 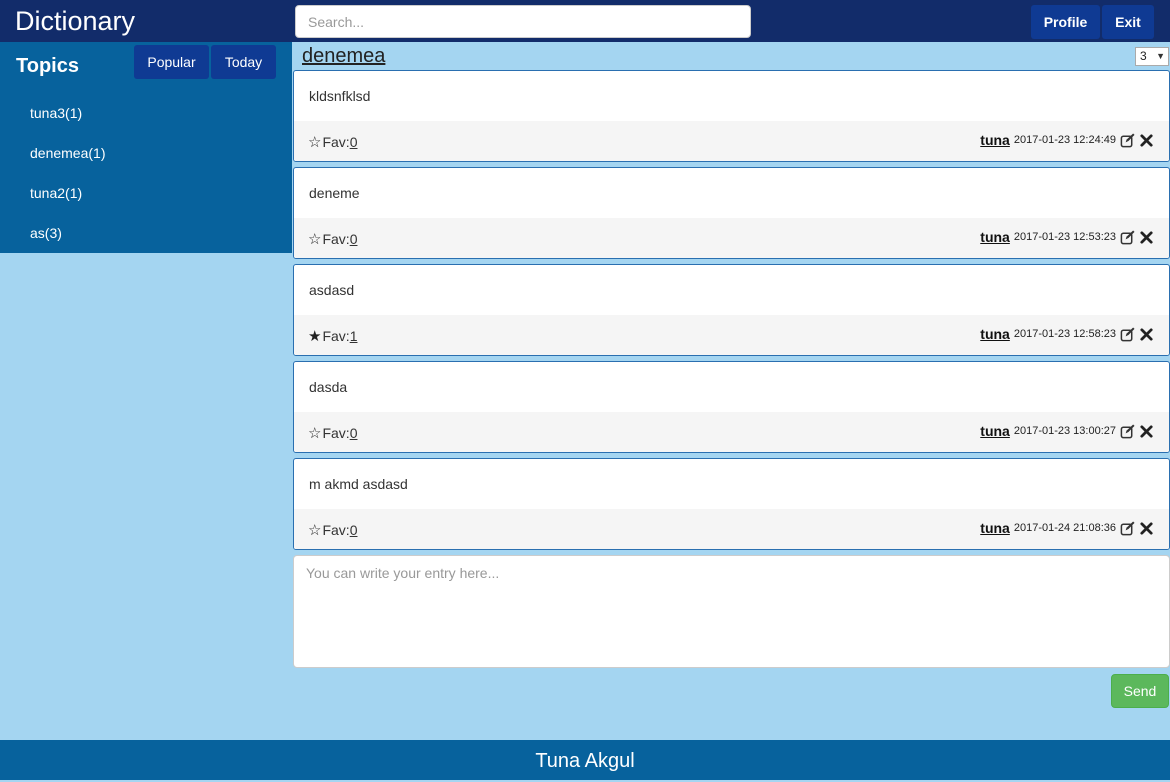 What do you see at coordinates (731, 611) in the screenshot?
I see `entry-textarea` at bounding box center [731, 611].